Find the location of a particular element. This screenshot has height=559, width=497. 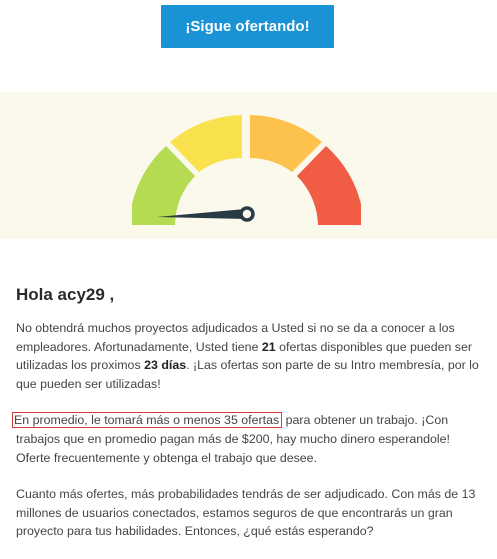

cta-section: ¡Sigue ofertando! is located at coordinates (248, 30).